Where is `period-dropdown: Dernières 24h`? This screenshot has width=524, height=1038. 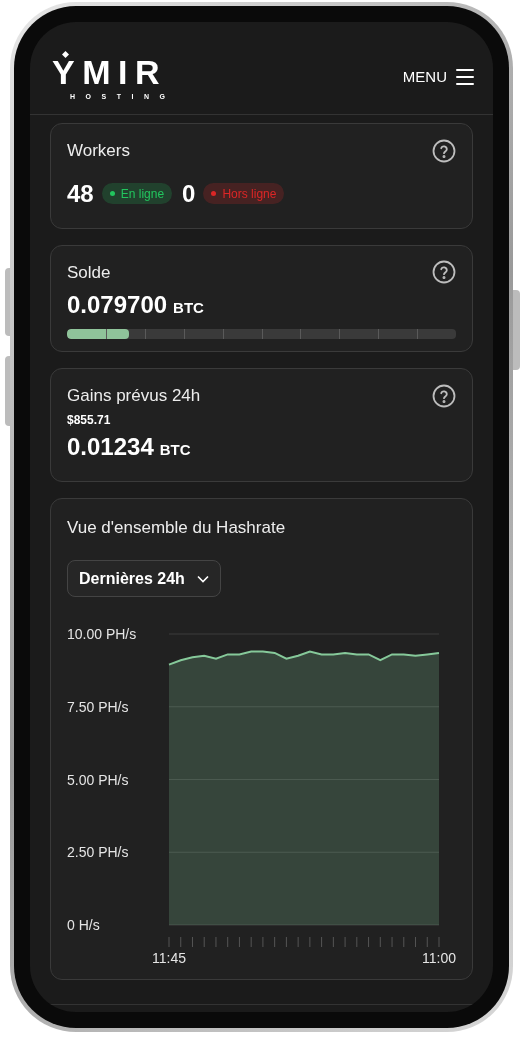
period-dropdown: Dernières 24h is located at coordinates (144, 578).